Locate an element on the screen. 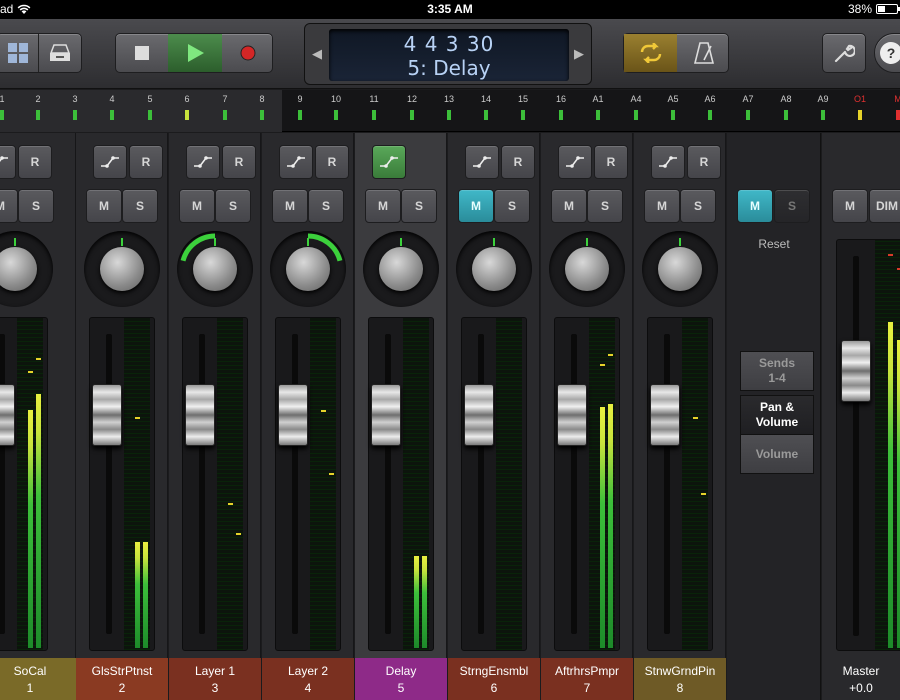  track-name-label: Layer 1 3 is located at coordinates (215, 679).